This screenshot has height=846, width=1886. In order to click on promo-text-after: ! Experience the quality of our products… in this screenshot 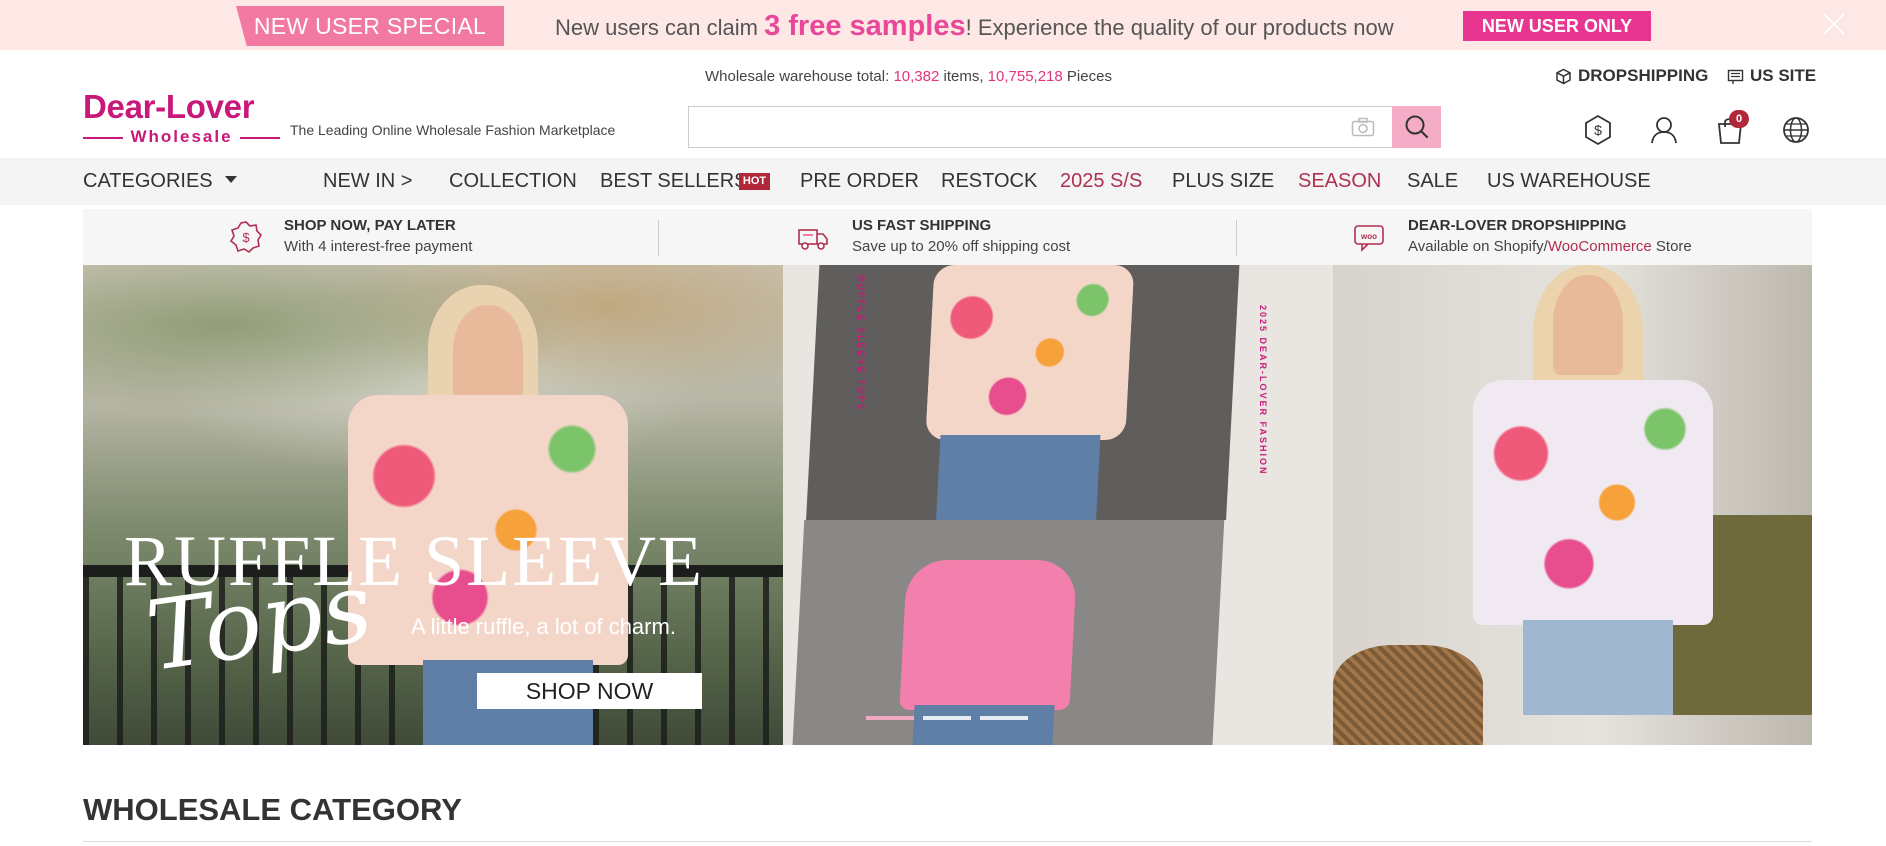, I will do `click(1179, 27)`.